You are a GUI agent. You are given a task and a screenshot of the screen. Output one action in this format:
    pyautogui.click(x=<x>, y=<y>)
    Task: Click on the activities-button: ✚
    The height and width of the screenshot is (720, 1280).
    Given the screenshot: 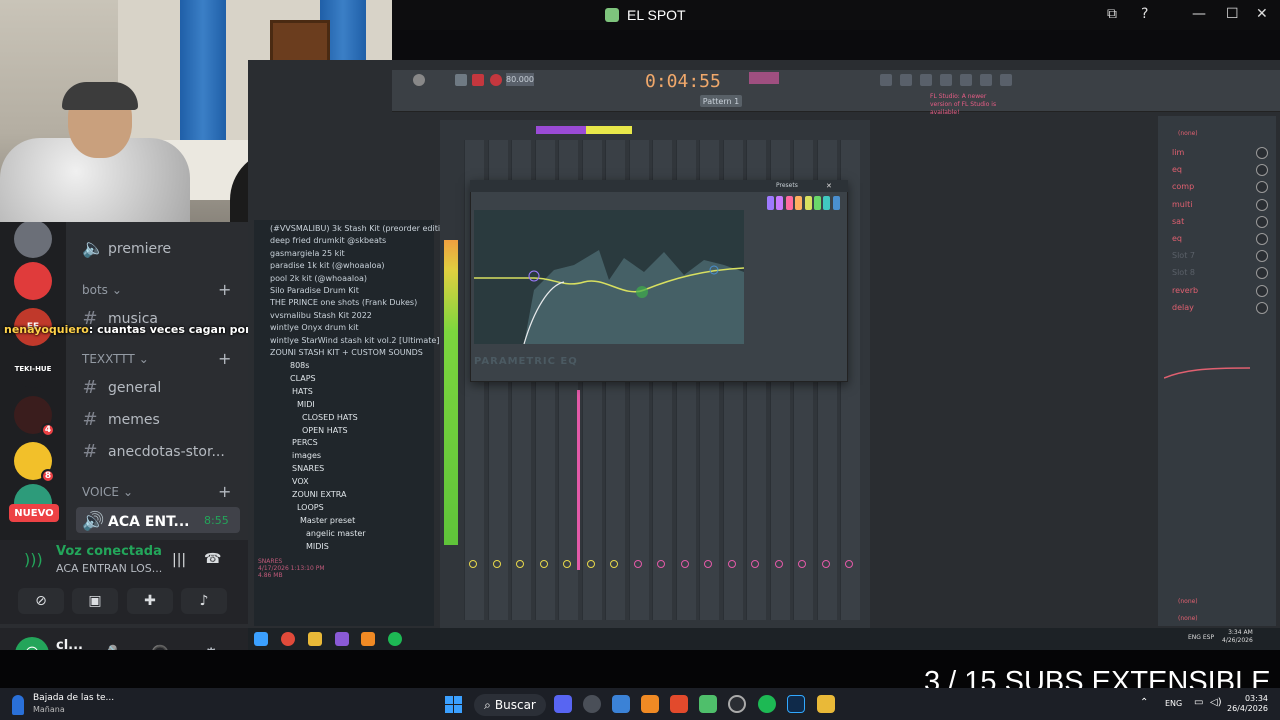 What is the action you would take?
    pyautogui.click(x=150, y=601)
    